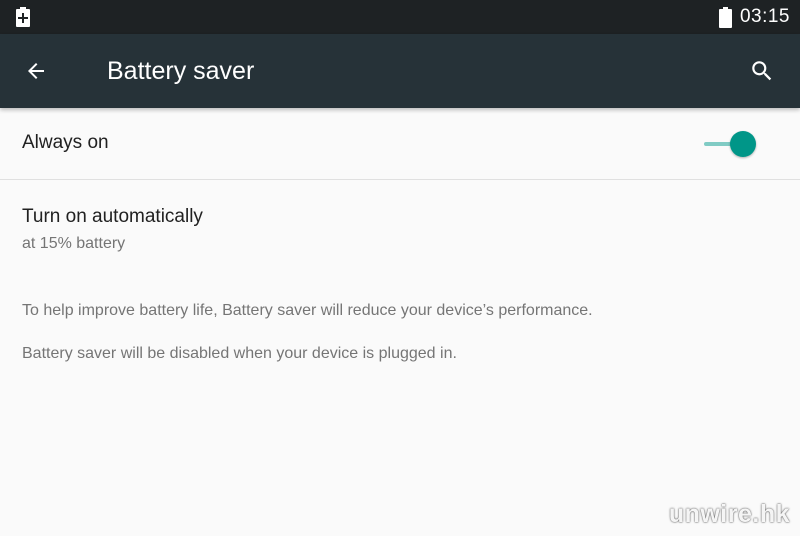 This screenshot has width=800, height=536. I want to click on toggle-thumb, so click(743, 144).